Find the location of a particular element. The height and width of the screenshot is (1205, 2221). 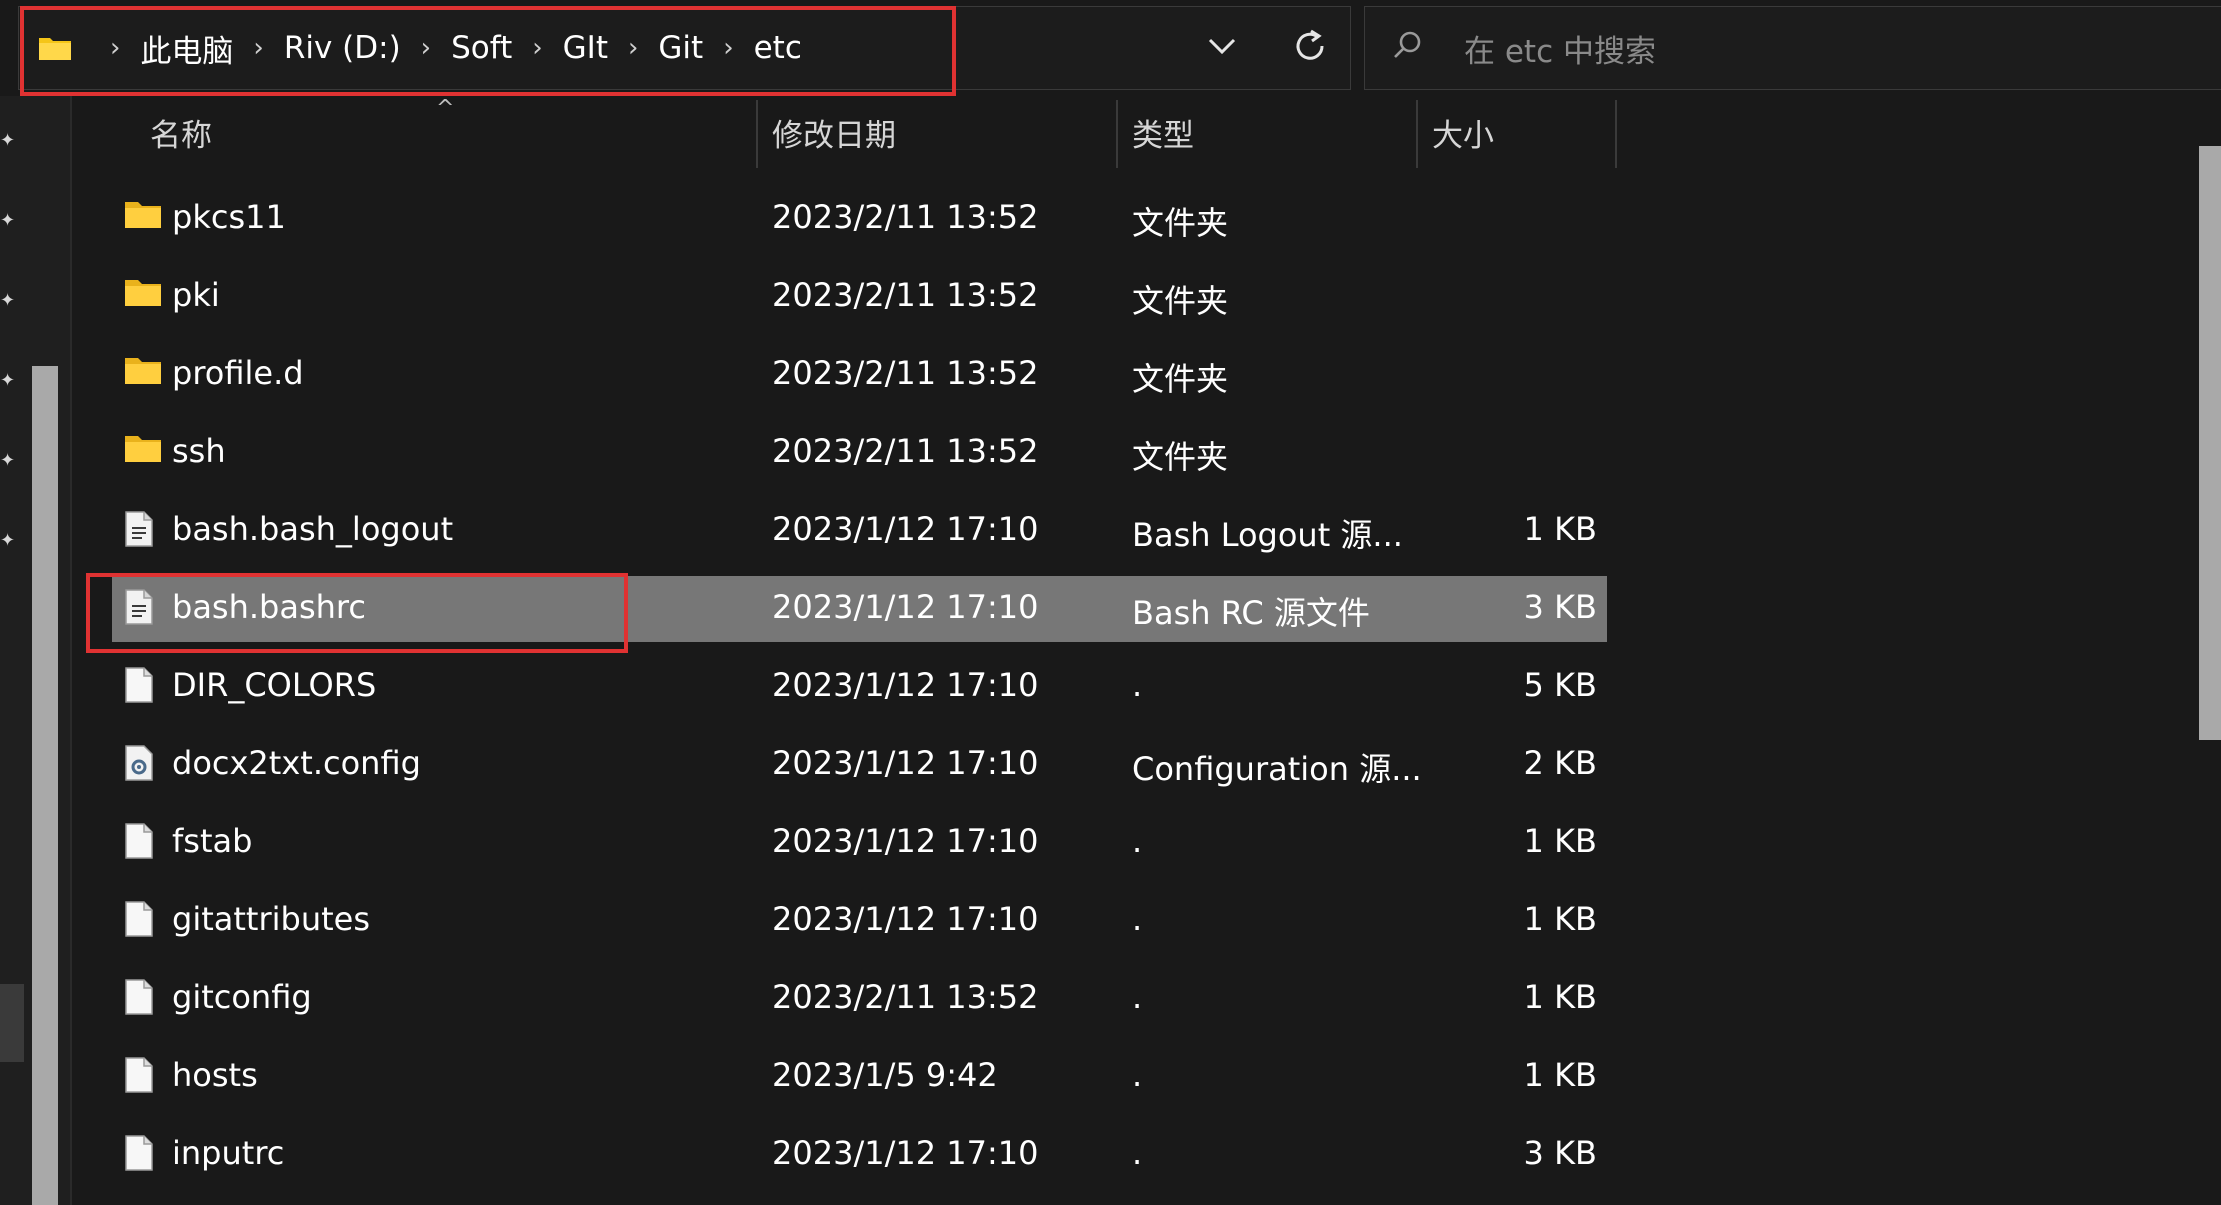

breadcrumb-item-soft: Soft is located at coordinates (481, 48).